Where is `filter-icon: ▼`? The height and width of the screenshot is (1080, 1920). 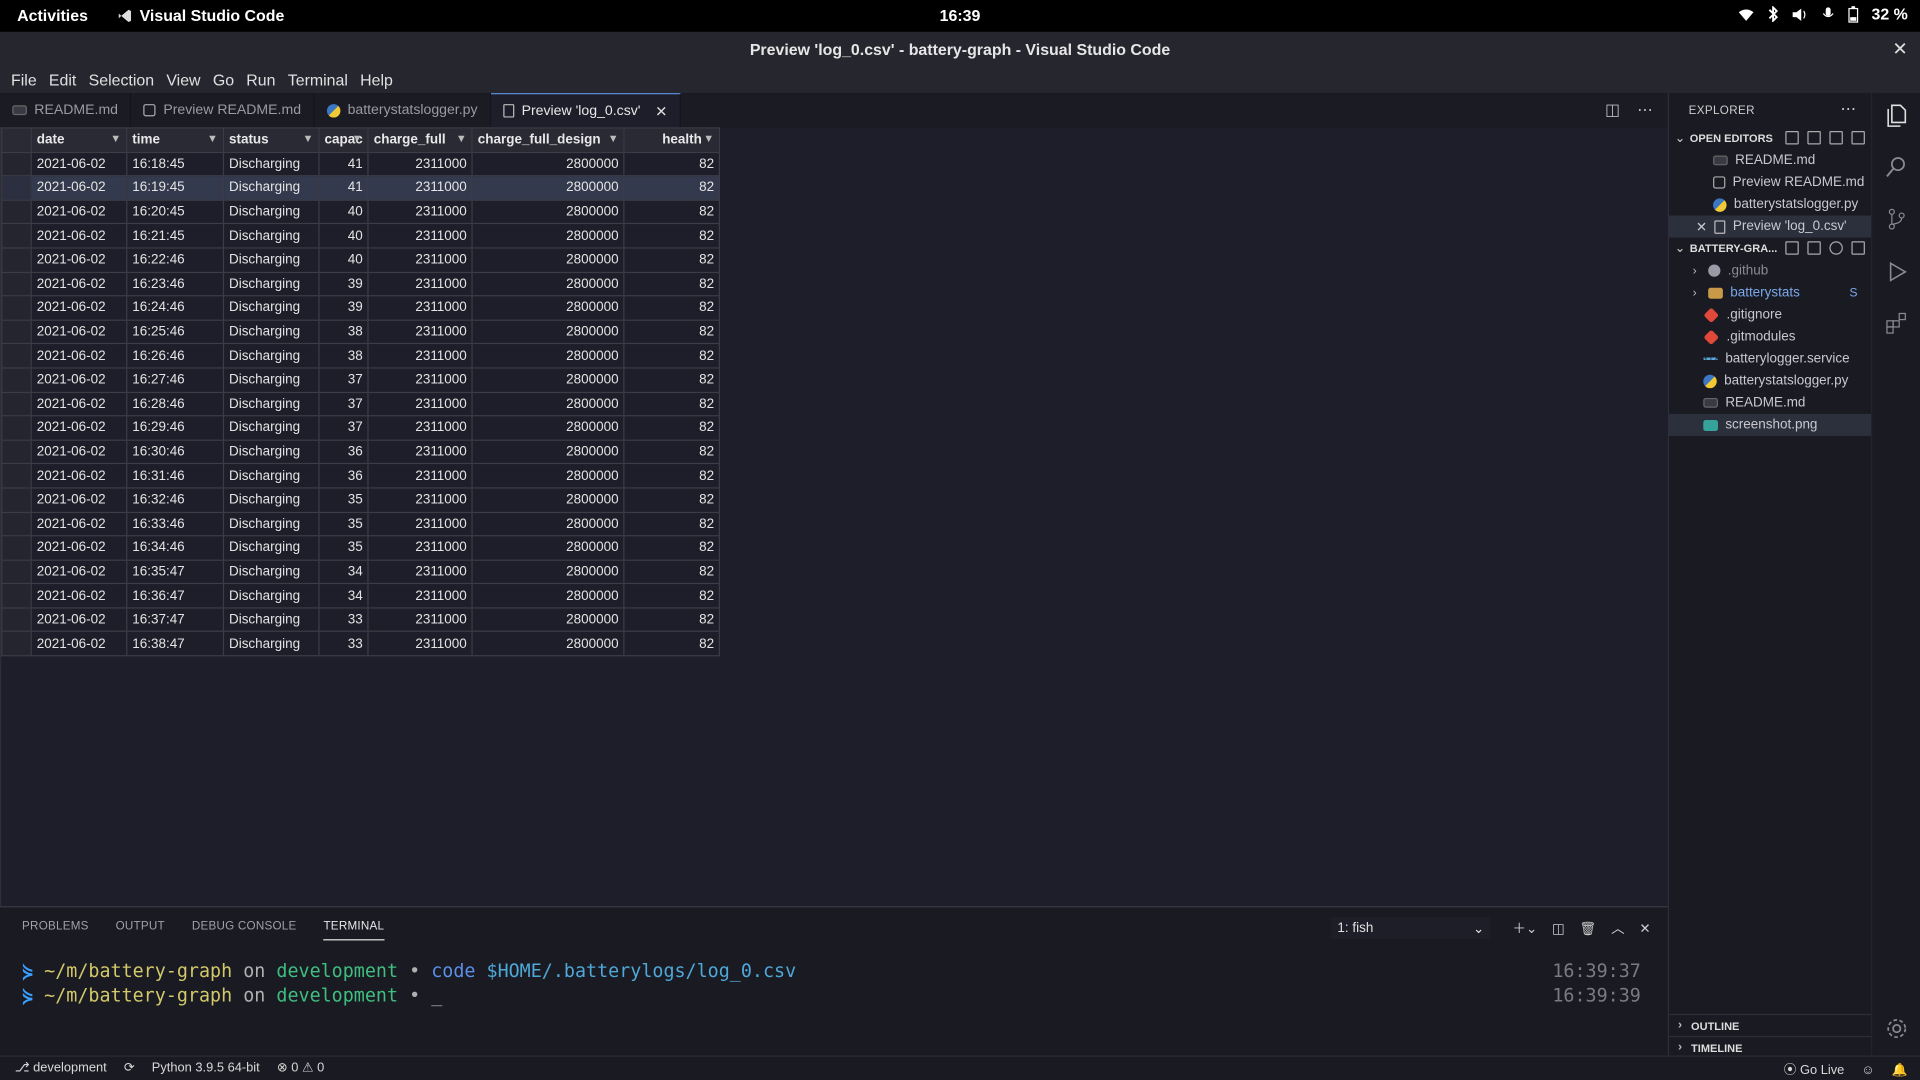 filter-icon: ▼ is located at coordinates (115, 138).